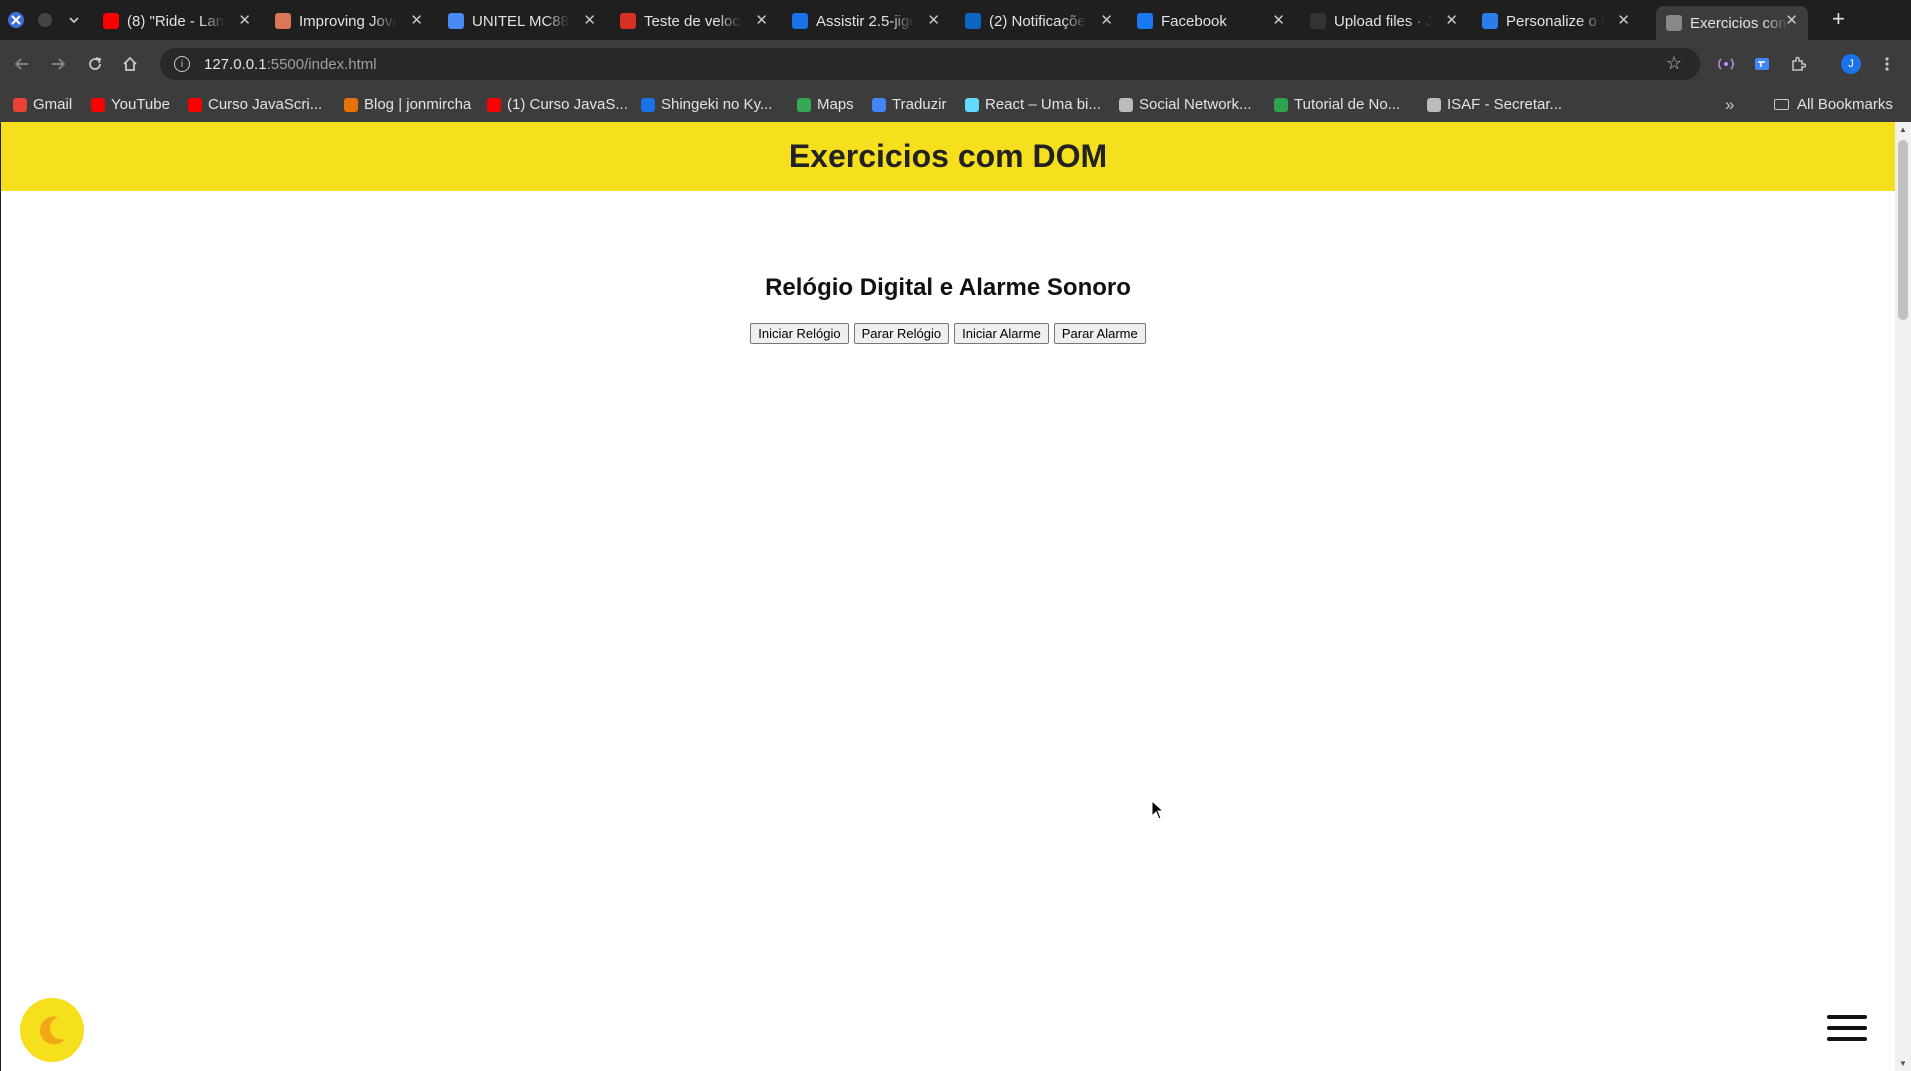  Describe the element at coordinates (1674, 63) in the screenshot. I see `bookmark-star-icon: ☆` at that location.